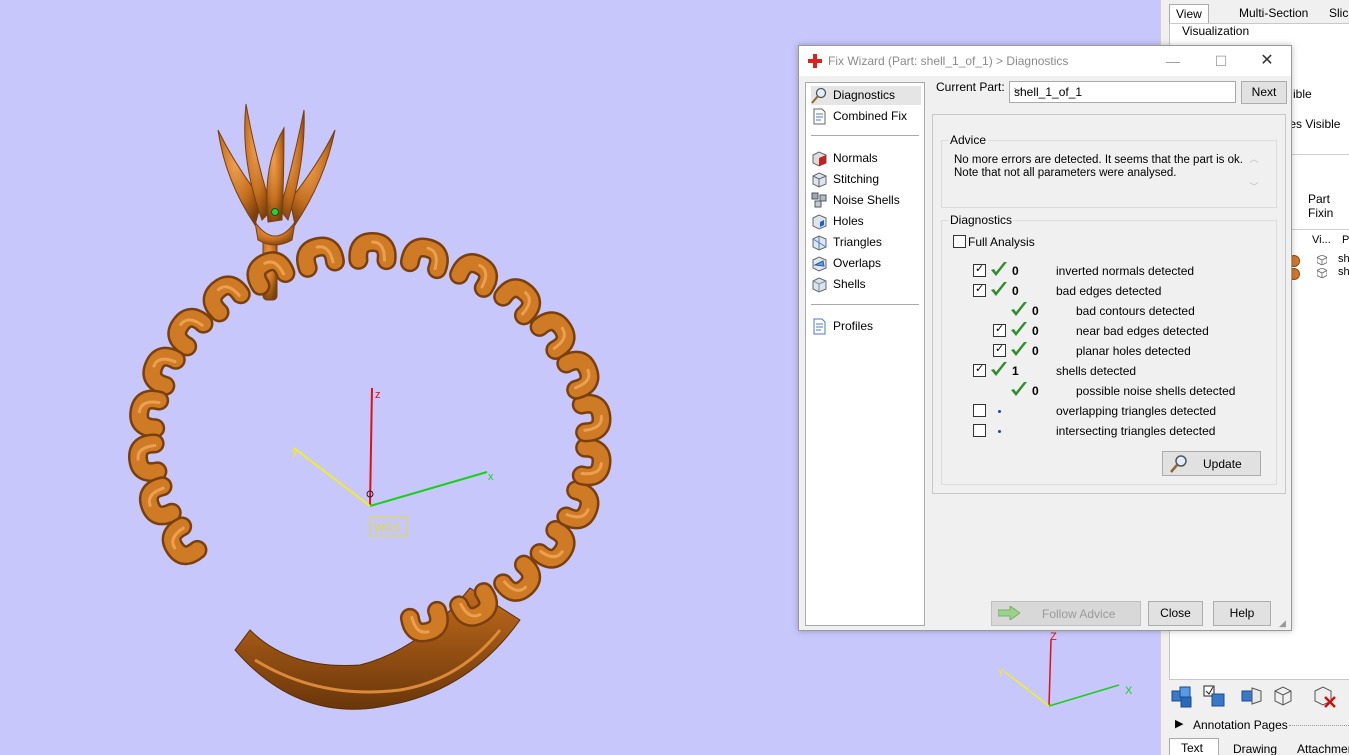 This screenshot has height=755, width=1349. I want to click on nav-item-noise-shells: Noise Shells, so click(866, 200).